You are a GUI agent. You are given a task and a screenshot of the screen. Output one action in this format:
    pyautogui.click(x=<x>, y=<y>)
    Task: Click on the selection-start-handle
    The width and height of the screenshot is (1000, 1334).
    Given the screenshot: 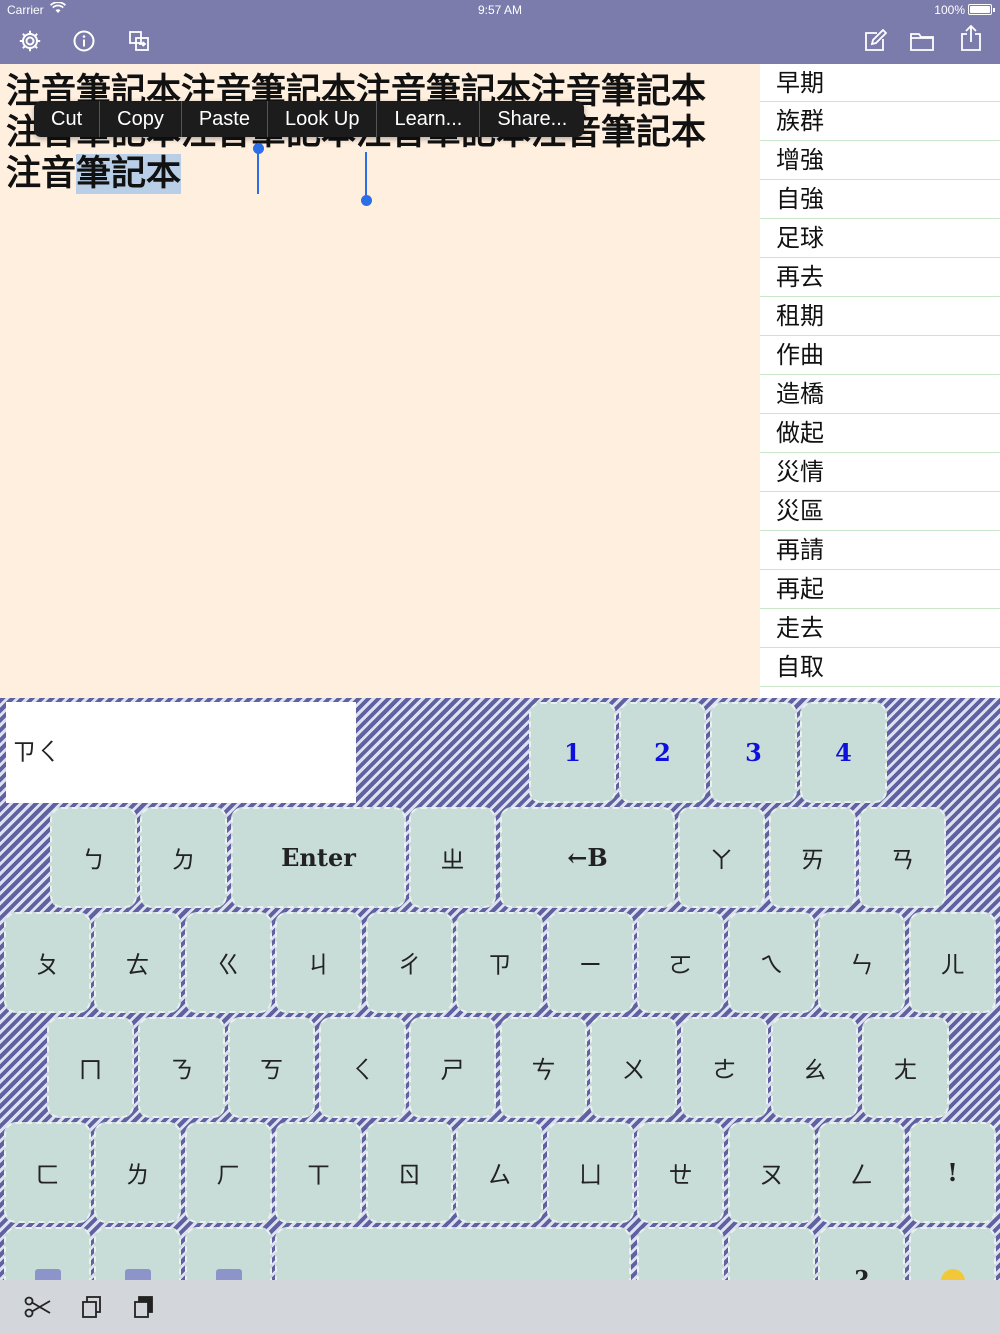 What is the action you would take?
    pyautogui.click(x=258, y=172)
    